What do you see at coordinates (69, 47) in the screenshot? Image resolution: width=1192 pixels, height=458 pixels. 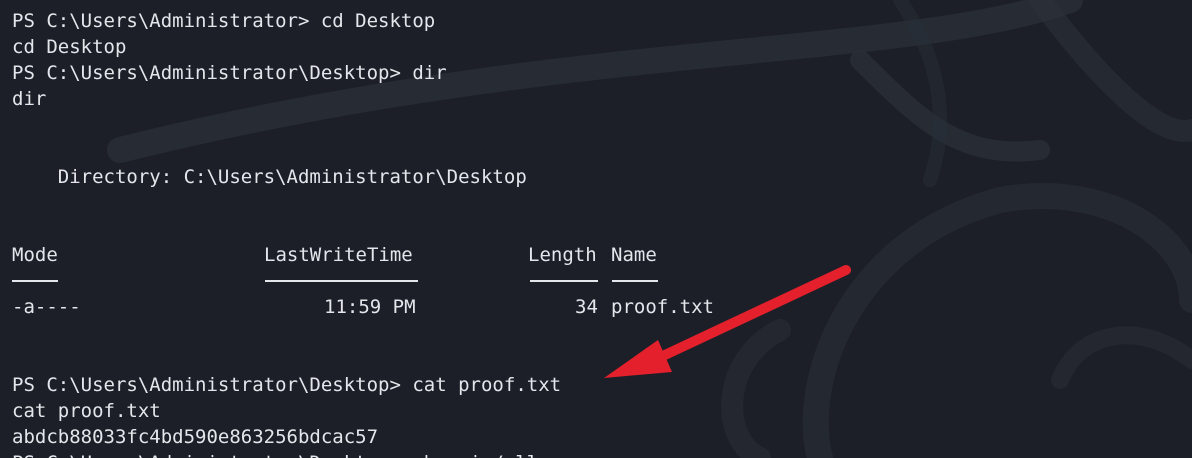 I see `terminal-line-echo-cd: cd Desktop` at bounding box center [69, 47].